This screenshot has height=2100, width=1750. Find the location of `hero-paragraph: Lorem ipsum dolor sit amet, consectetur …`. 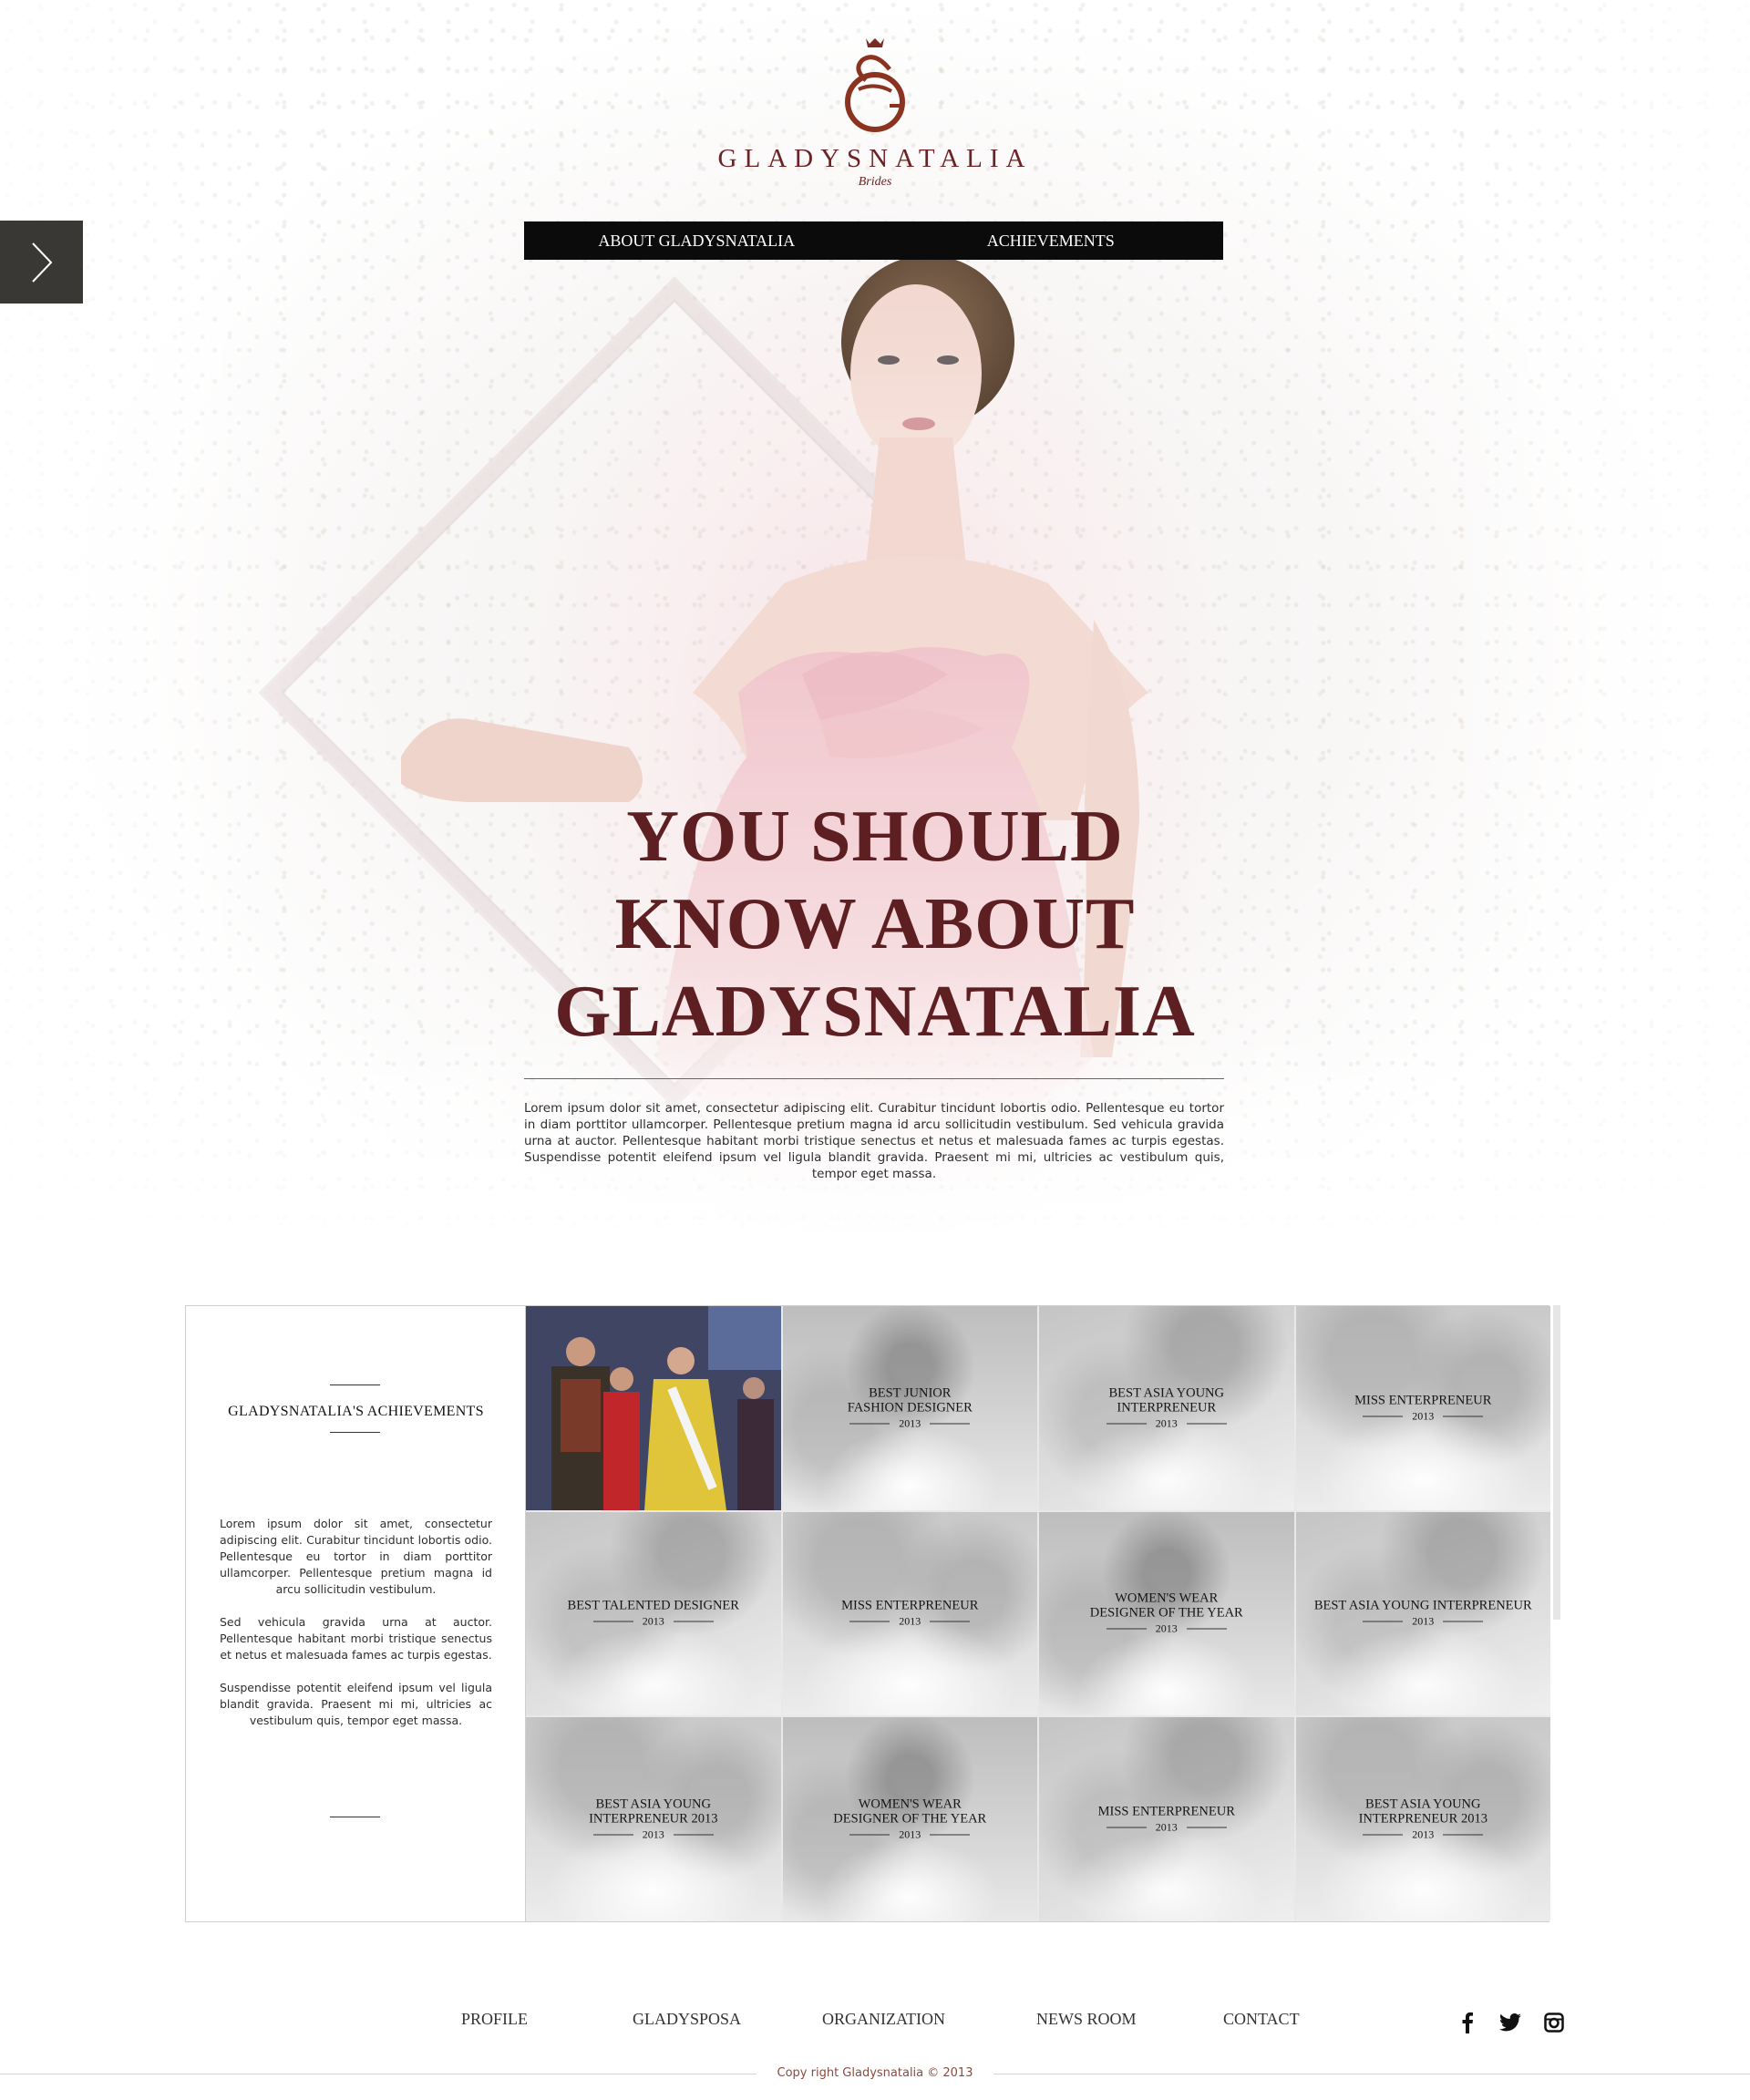

hero-paragraph: Lorem ipsum dolor sit amet, consectetur … is located at coordinates (874, 1141).